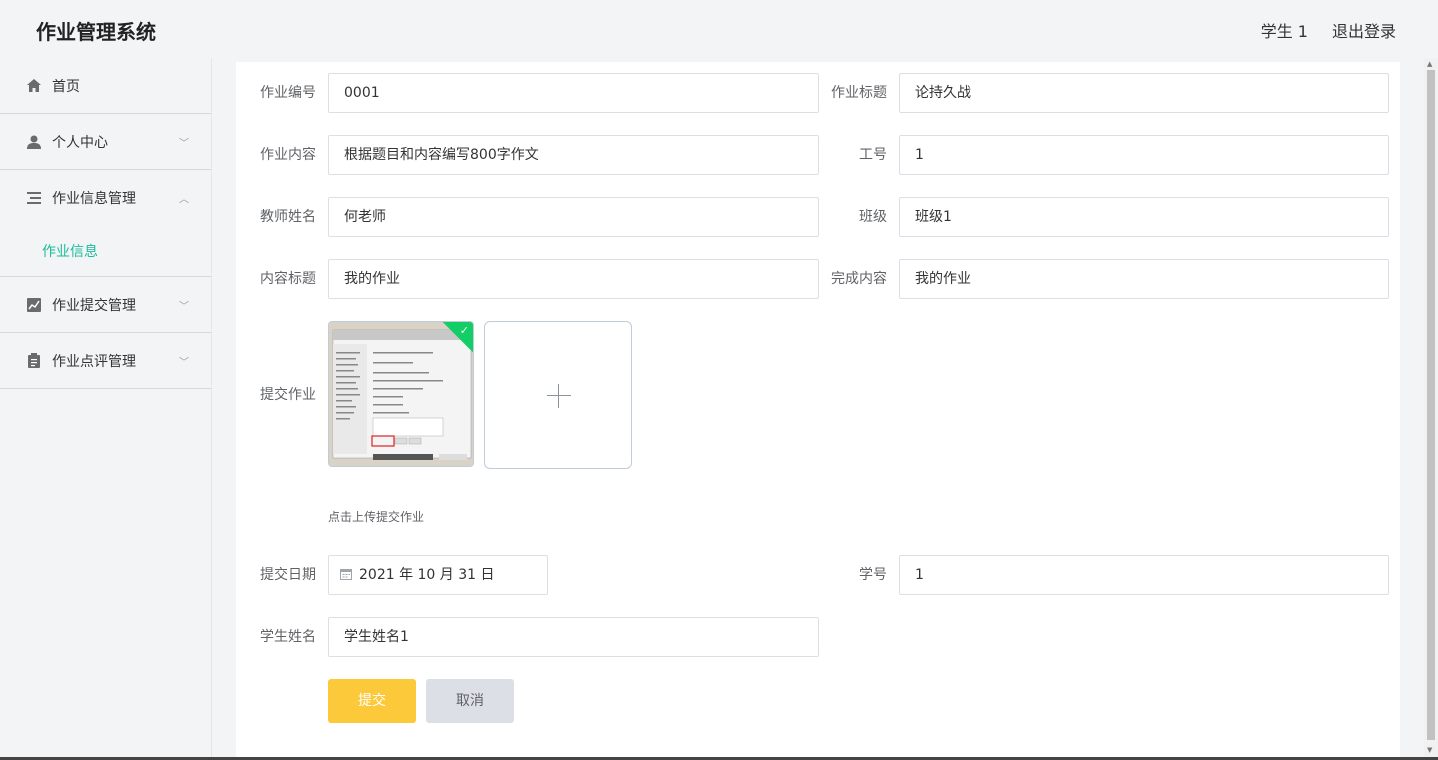 This screenshot has height=760, width=1438. Describe the element at coordinates (376, 517) in the screenshot. I see `upload-hint: 点击上传提交作业` at that location.